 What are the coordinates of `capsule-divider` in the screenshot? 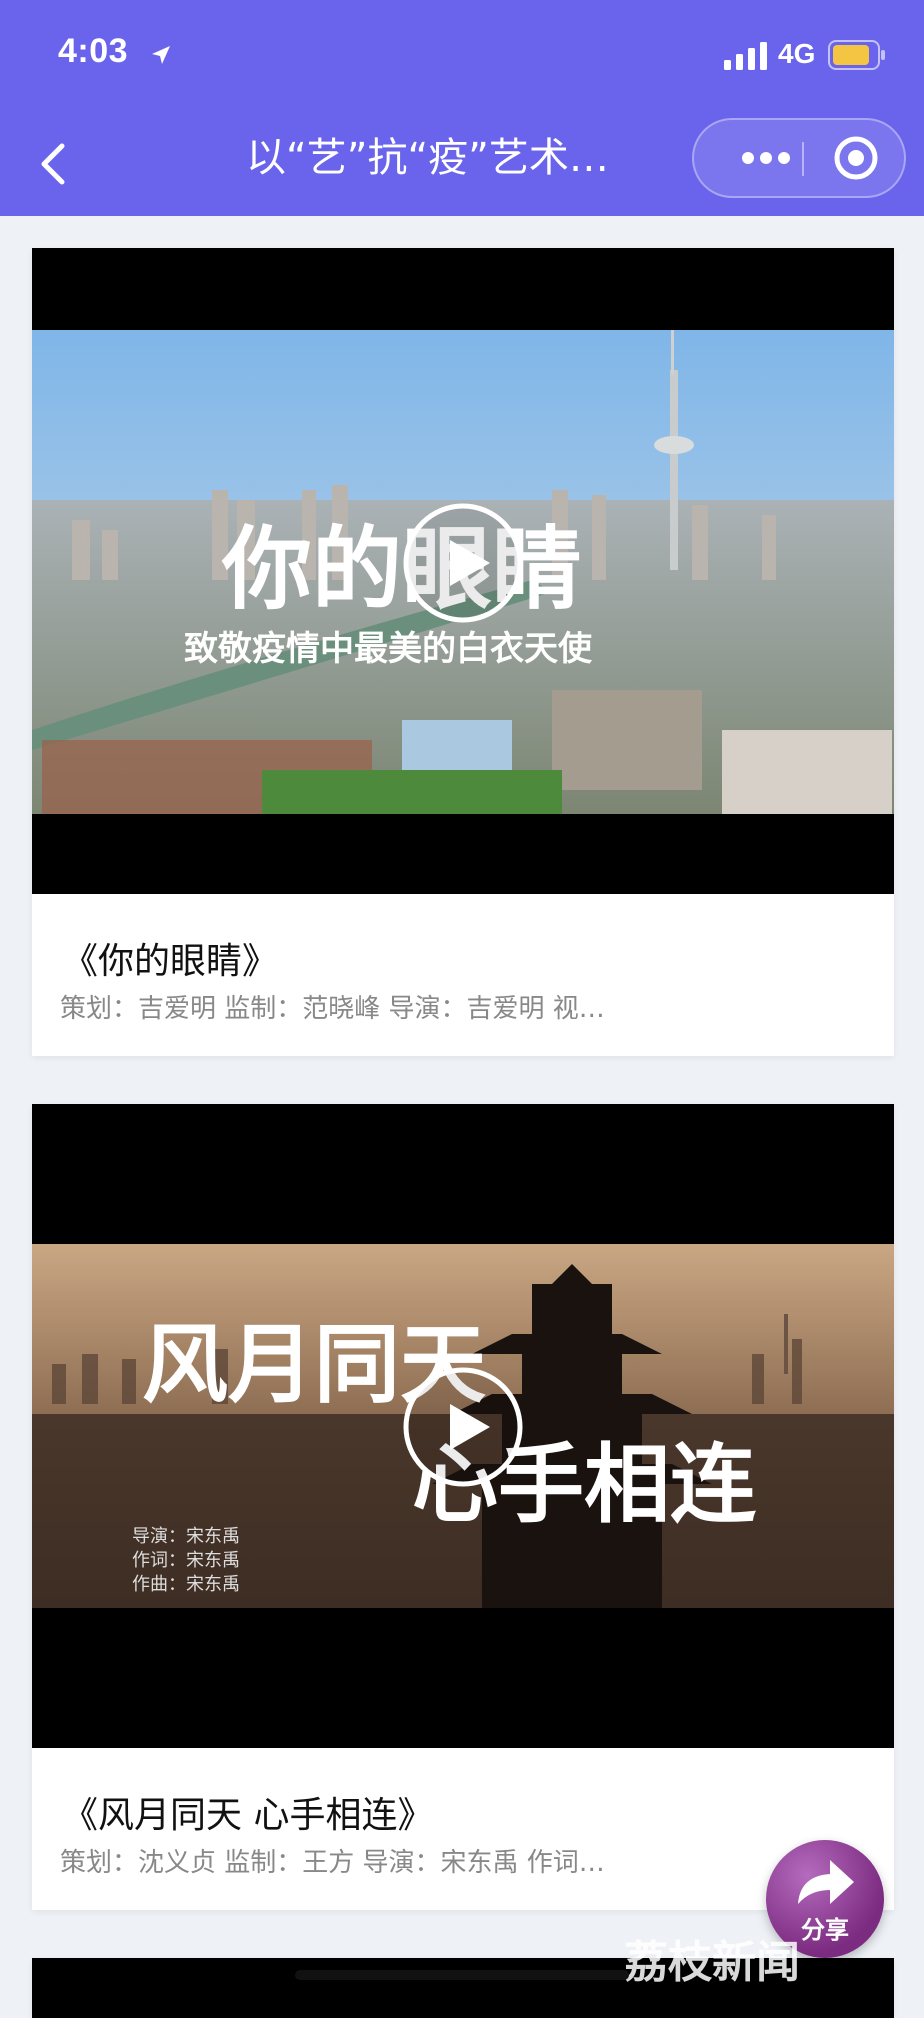 It's located at (803, 159).